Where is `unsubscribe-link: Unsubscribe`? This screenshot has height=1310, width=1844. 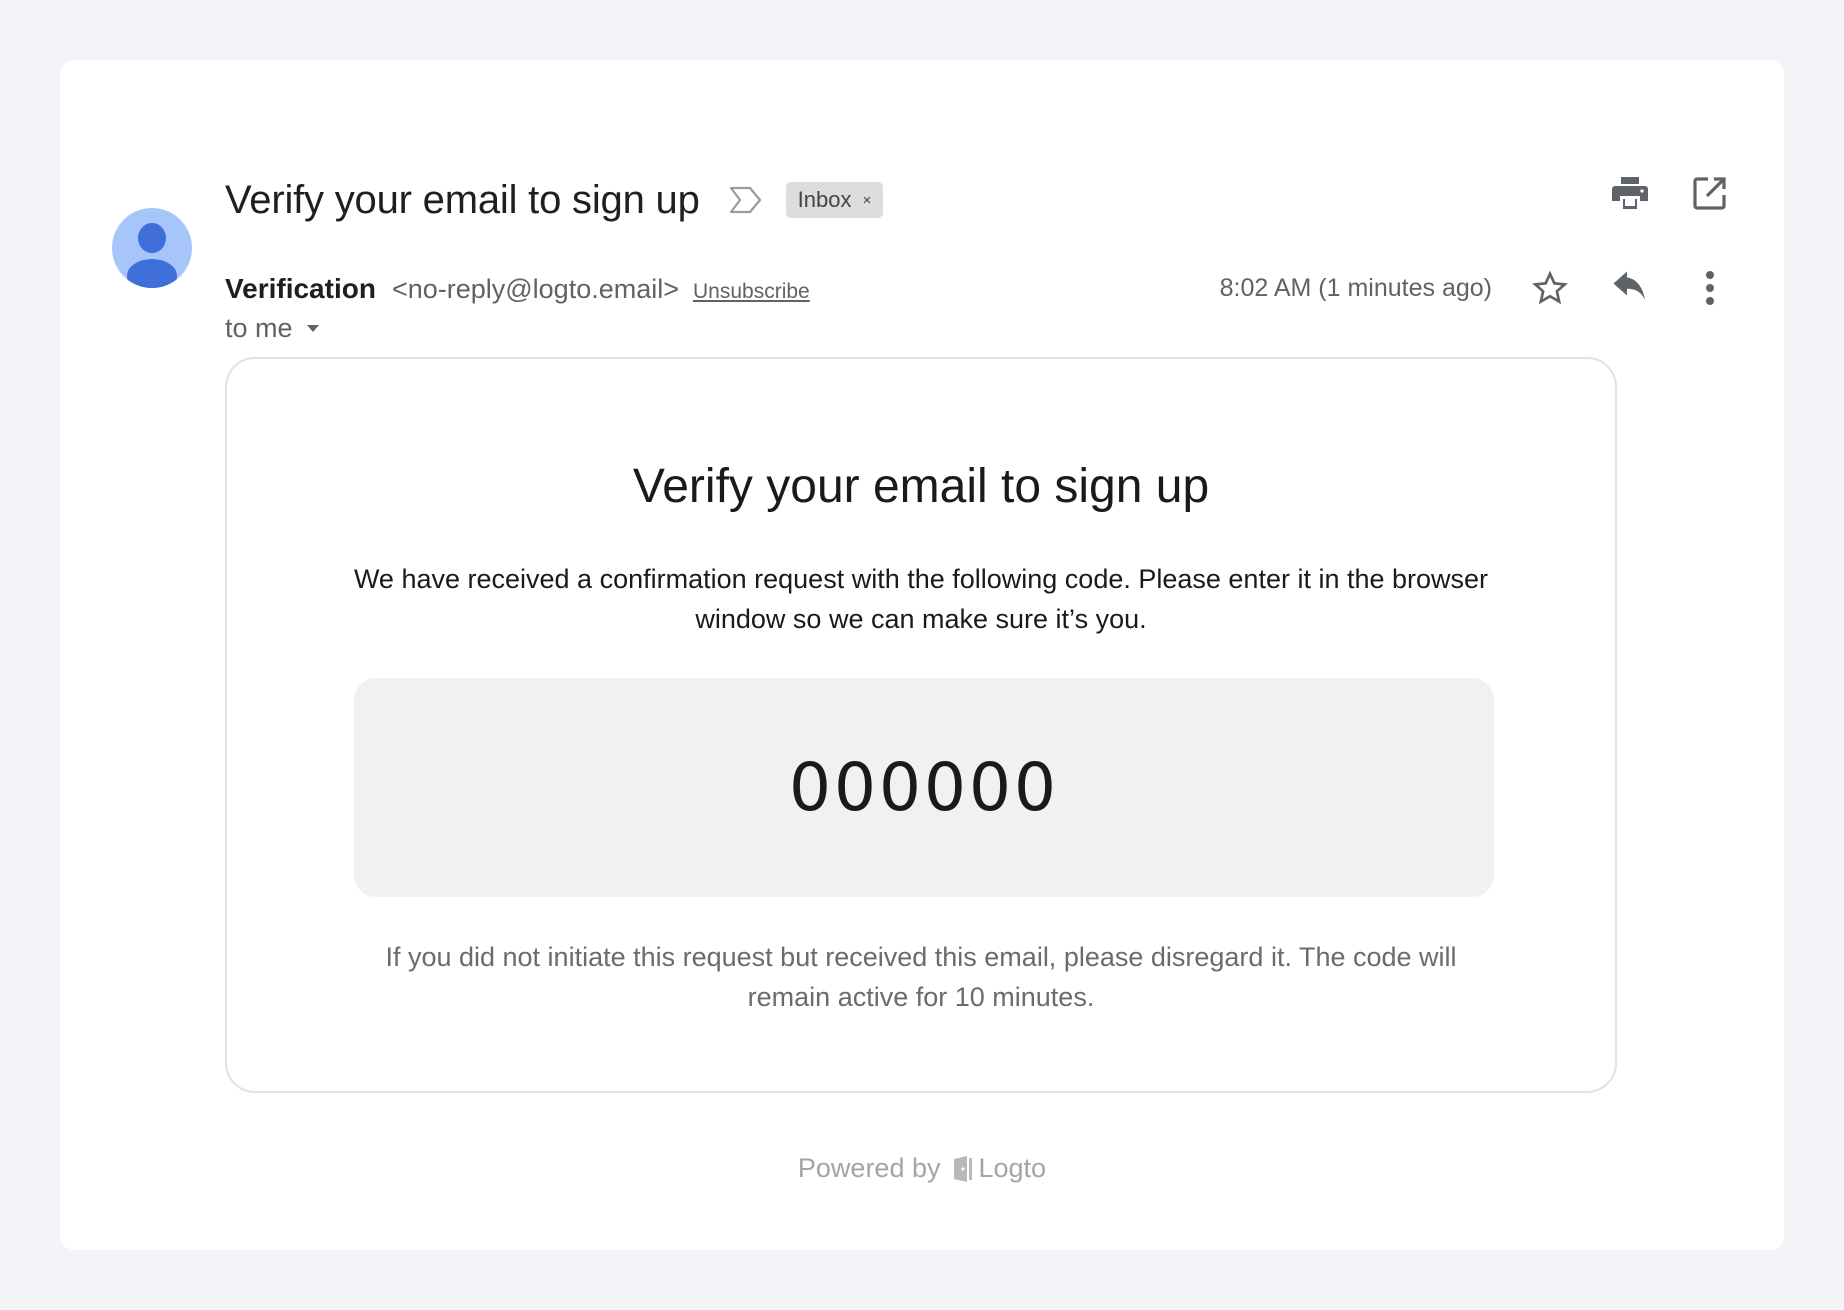 unsubscribe-link: Unsubscribe is located at coordinates (751, 292).